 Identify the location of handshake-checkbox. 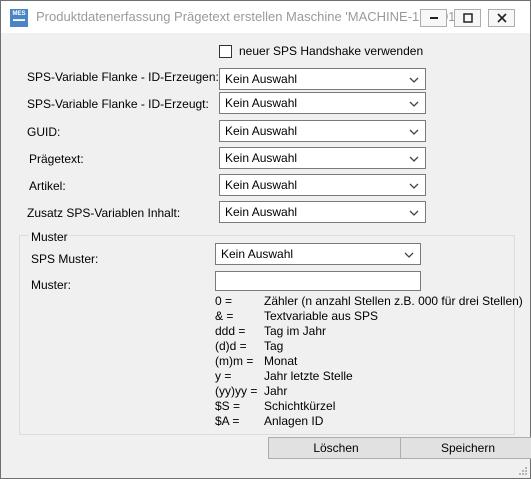
(225, 51).